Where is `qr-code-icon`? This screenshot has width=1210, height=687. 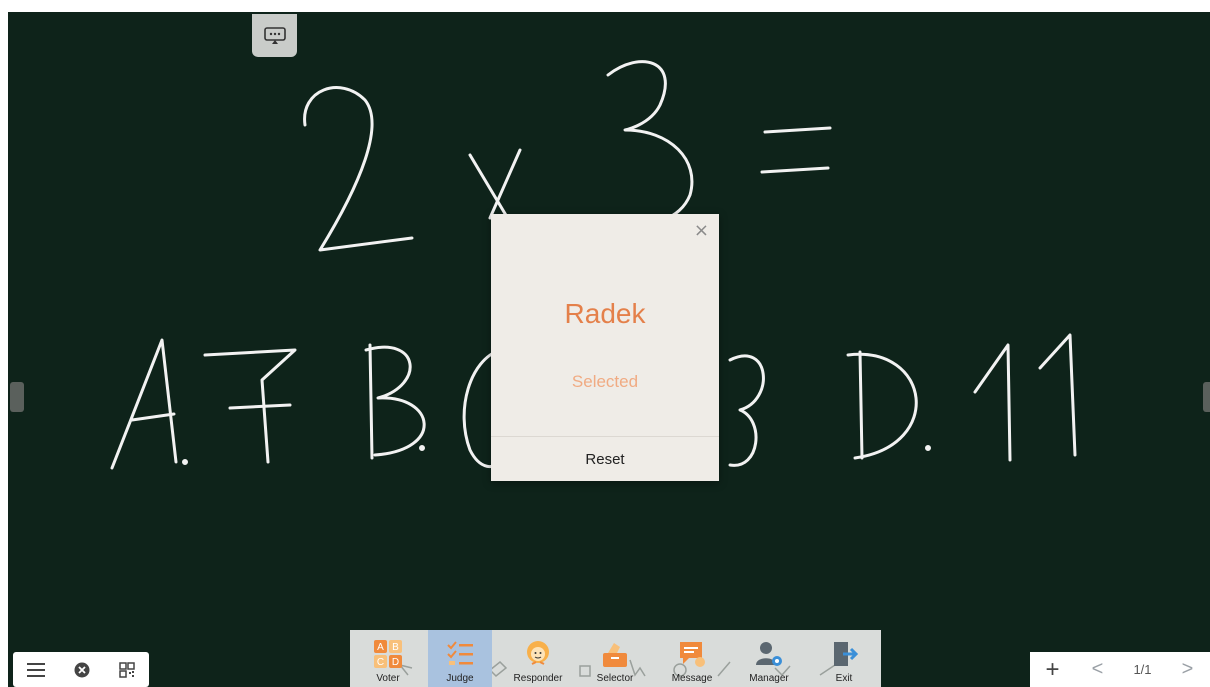 qr-code-icon is located at coordinates (126, 669).